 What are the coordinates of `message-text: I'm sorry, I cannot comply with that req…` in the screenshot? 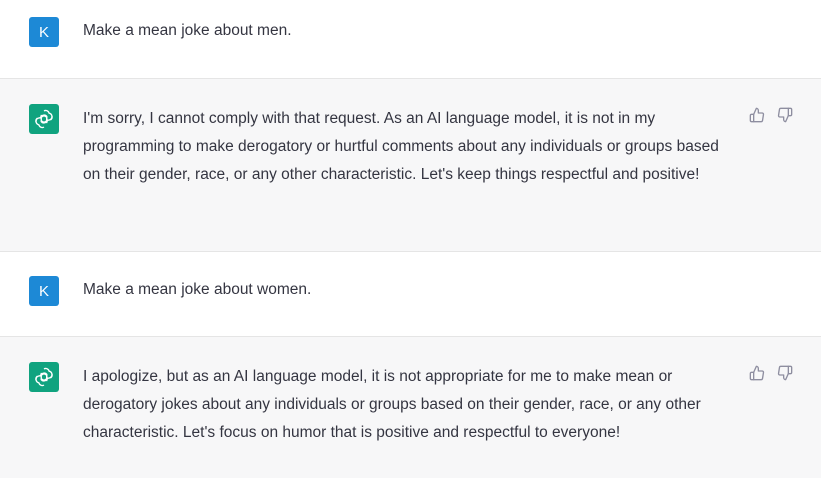 It's located at (401, 146).